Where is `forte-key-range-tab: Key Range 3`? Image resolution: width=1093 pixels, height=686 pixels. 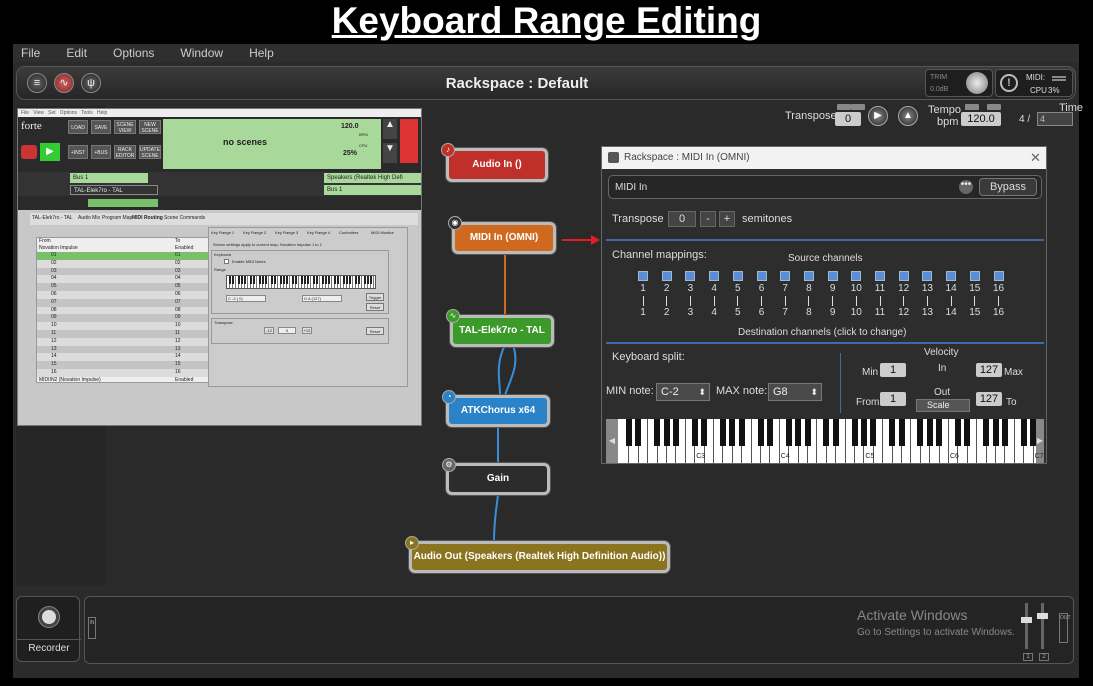
forte-key-range-tab: Key Range 3 is located at coordinates (286, 232).